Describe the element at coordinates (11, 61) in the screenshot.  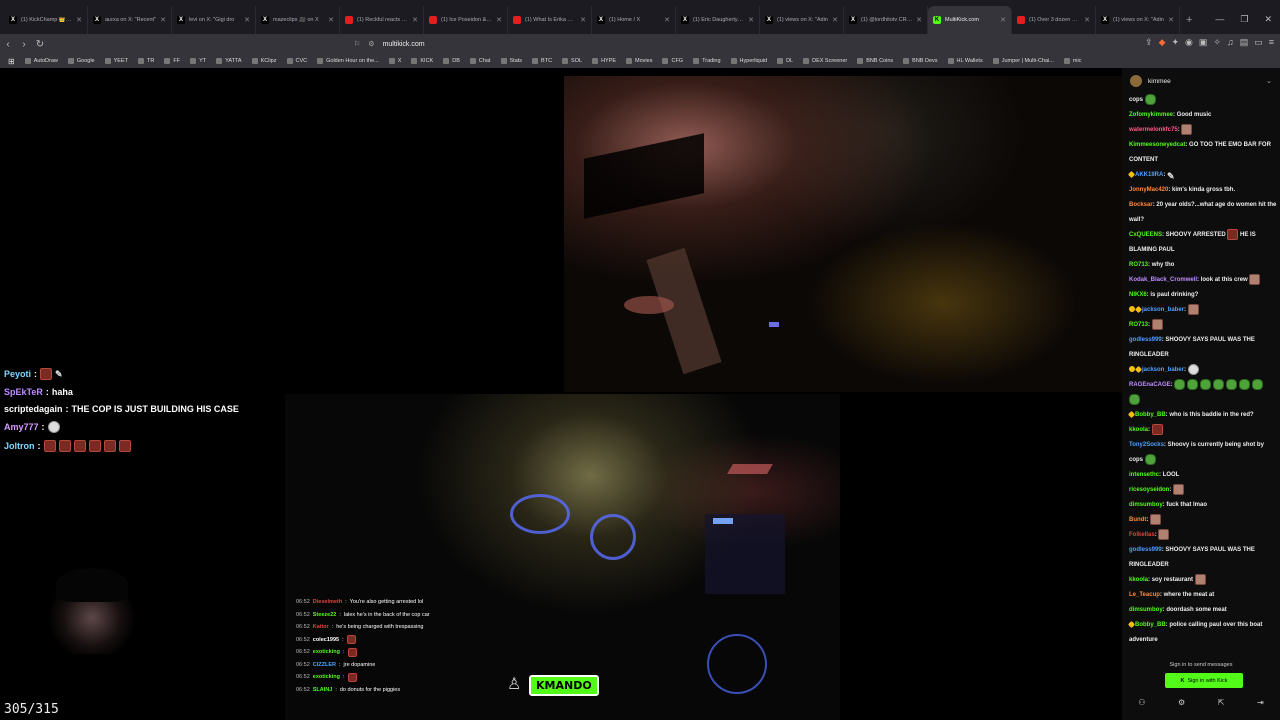
I see `apps-grid-icon: ⊞` at that location.